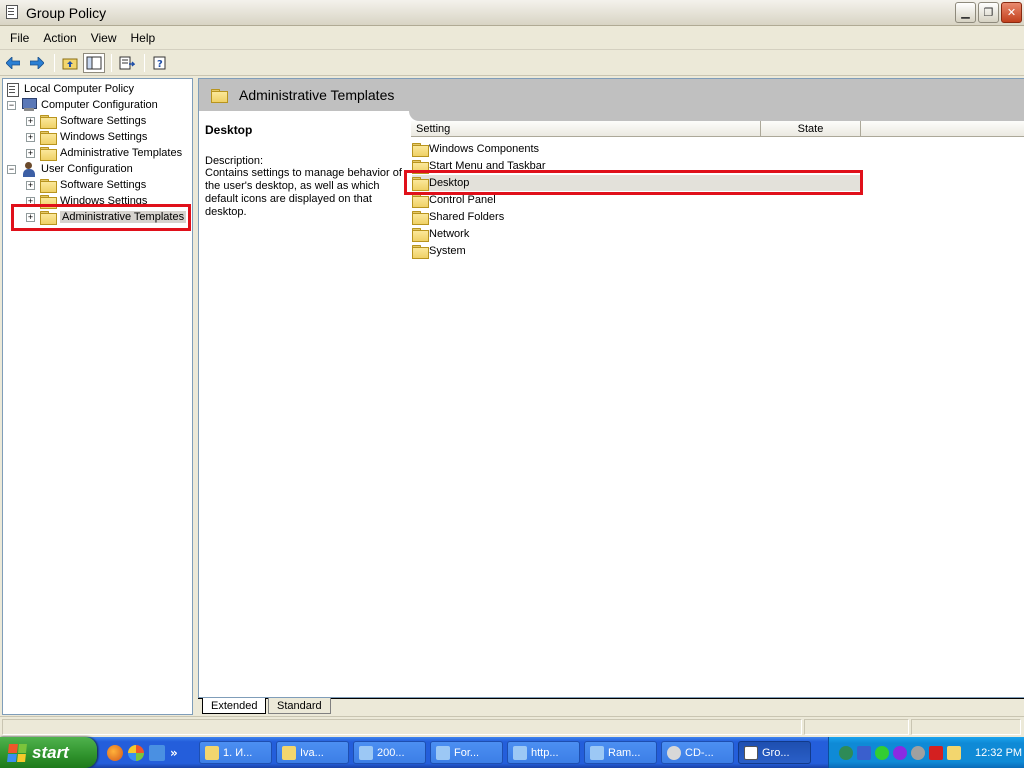  What do you see at coordinates (115, 752) in the screenshot?
I see `firefox-icon` at bounding box center [115, 752].